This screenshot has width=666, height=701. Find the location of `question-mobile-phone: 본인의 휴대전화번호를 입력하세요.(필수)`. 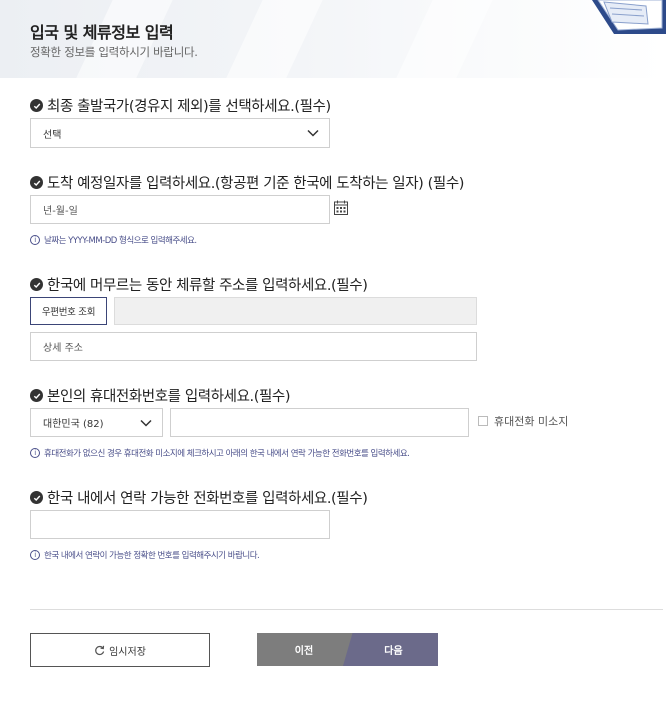

question-mobile-phone: 본인의 휴대전화번호를 입력하세요.(필수) is located at coordinates (160, 395).